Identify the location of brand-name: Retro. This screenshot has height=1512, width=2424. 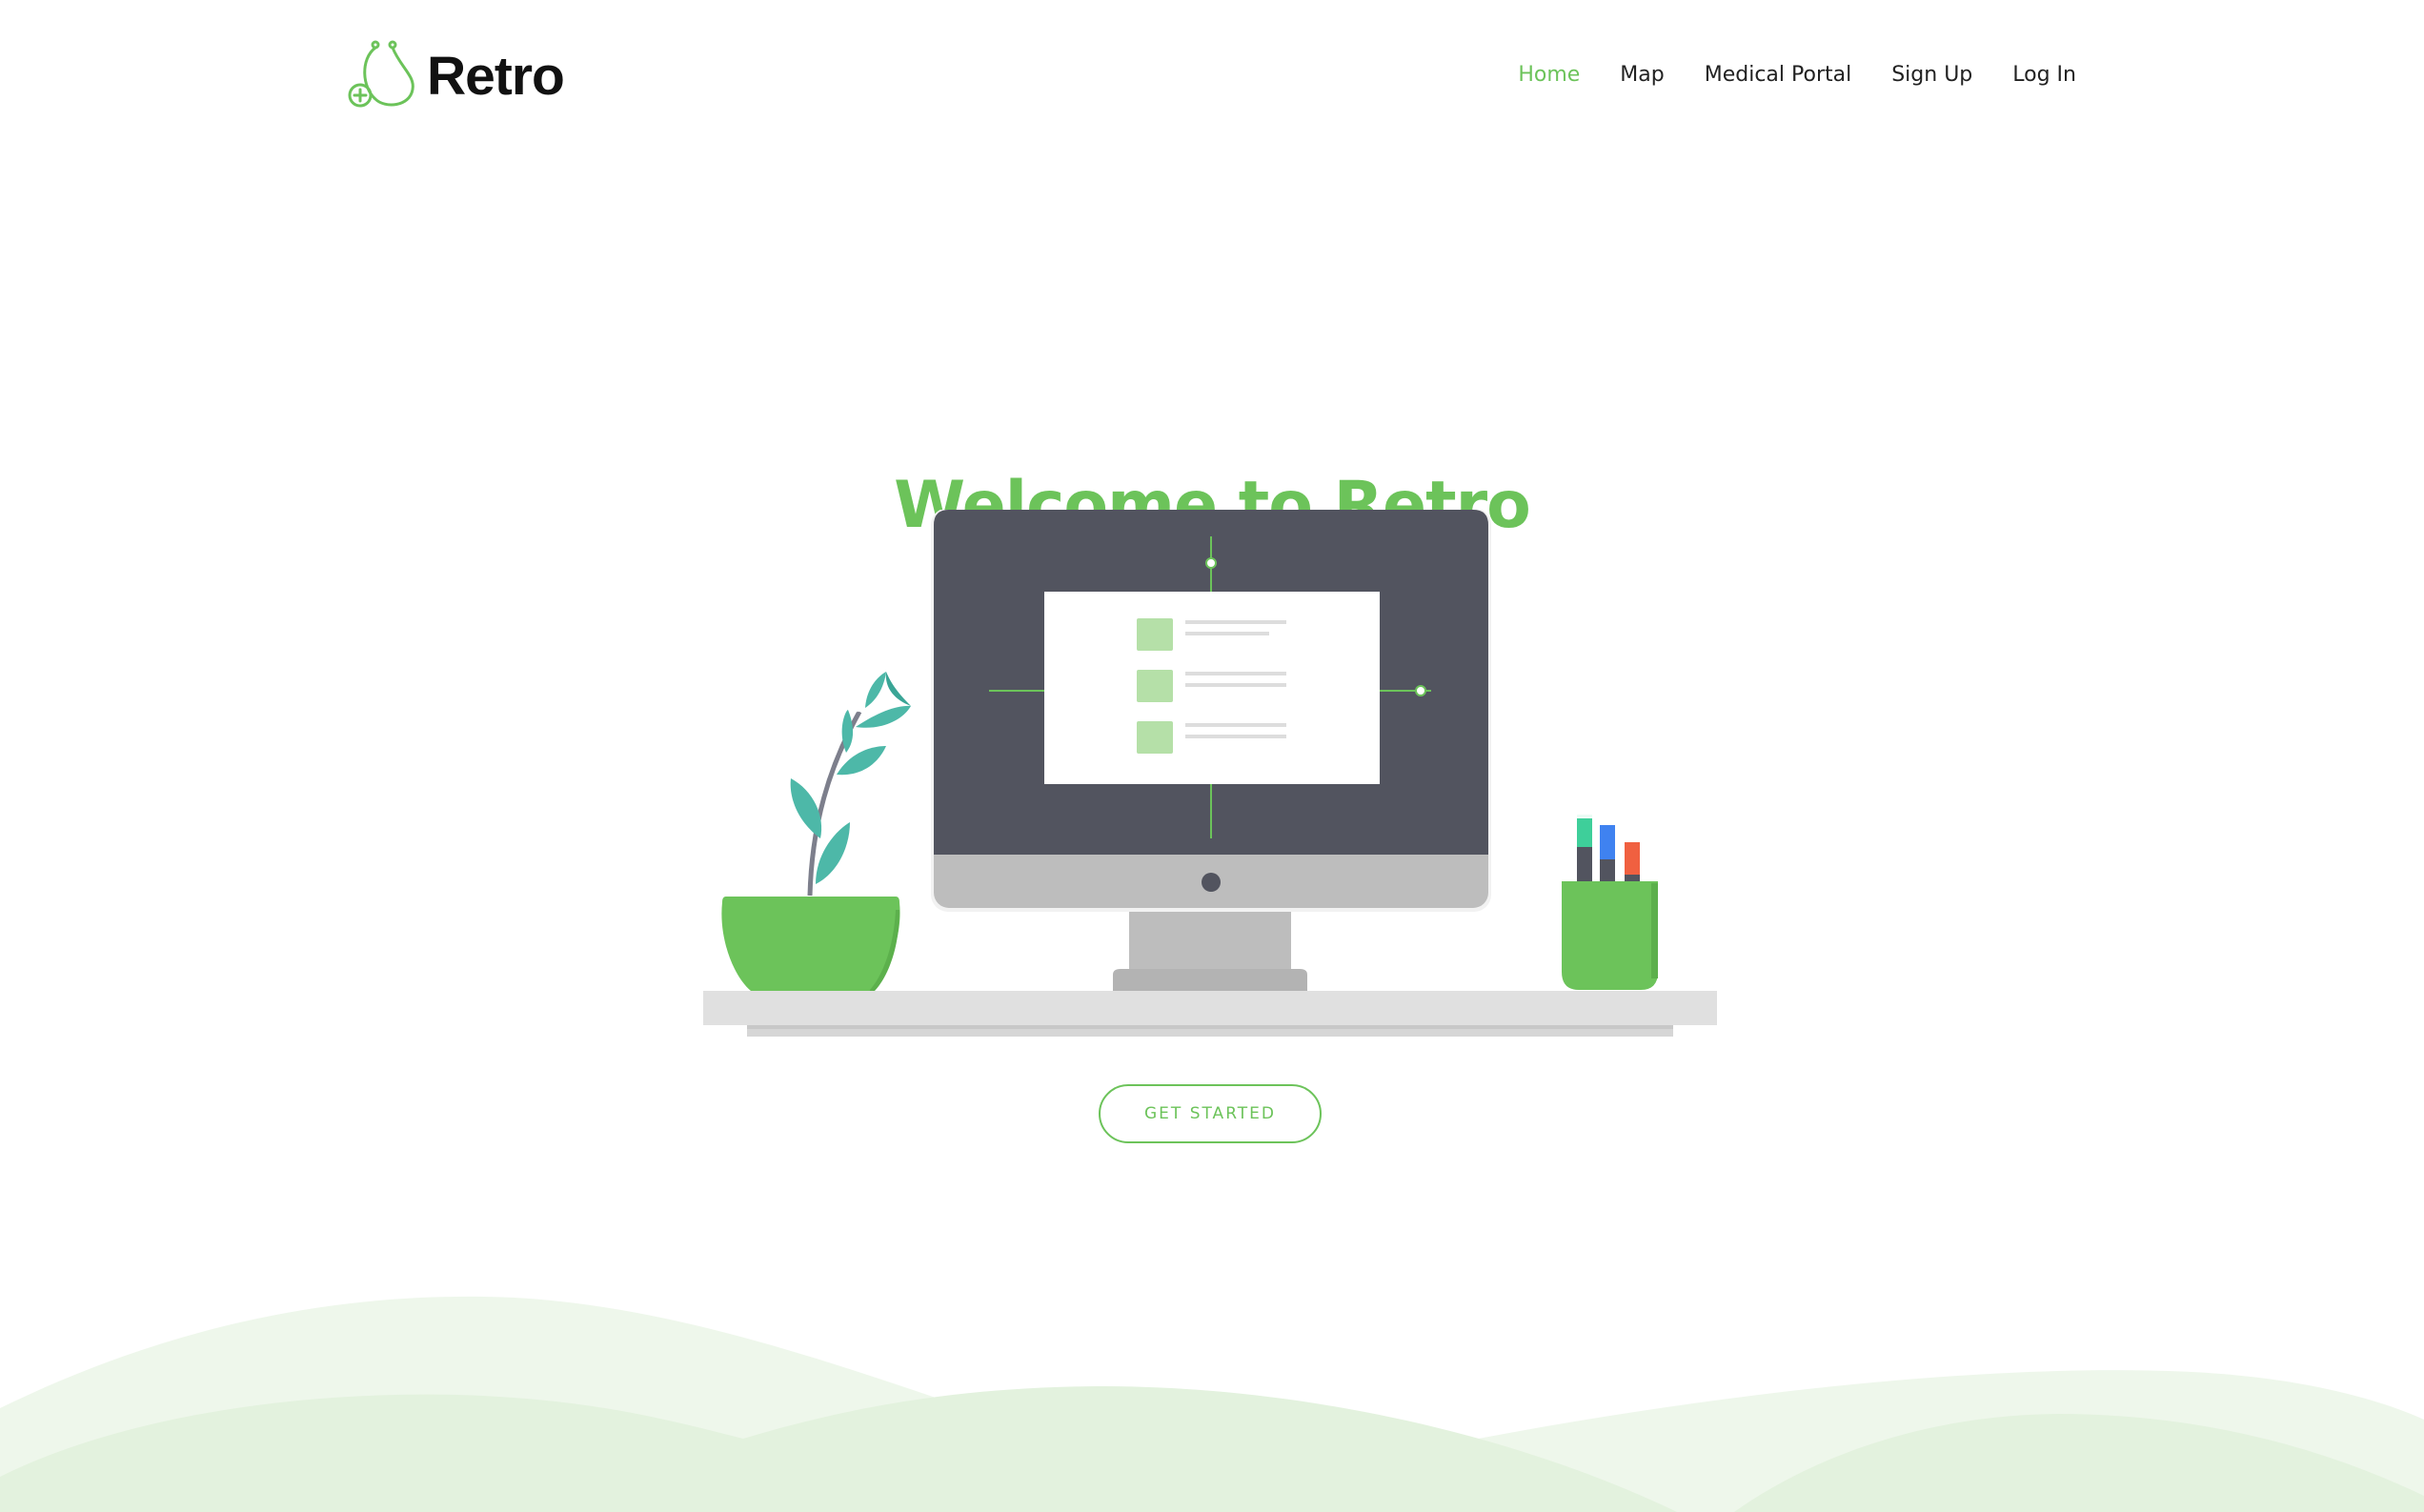
(496, 76).